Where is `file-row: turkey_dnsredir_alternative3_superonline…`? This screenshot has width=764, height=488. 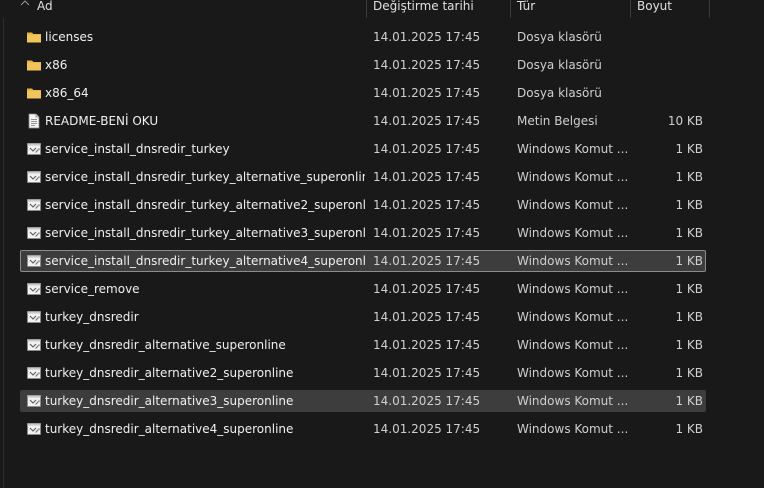
file-row: turkey_dnsredir_alternative3_superonline… is located at coordinates (363, 401).